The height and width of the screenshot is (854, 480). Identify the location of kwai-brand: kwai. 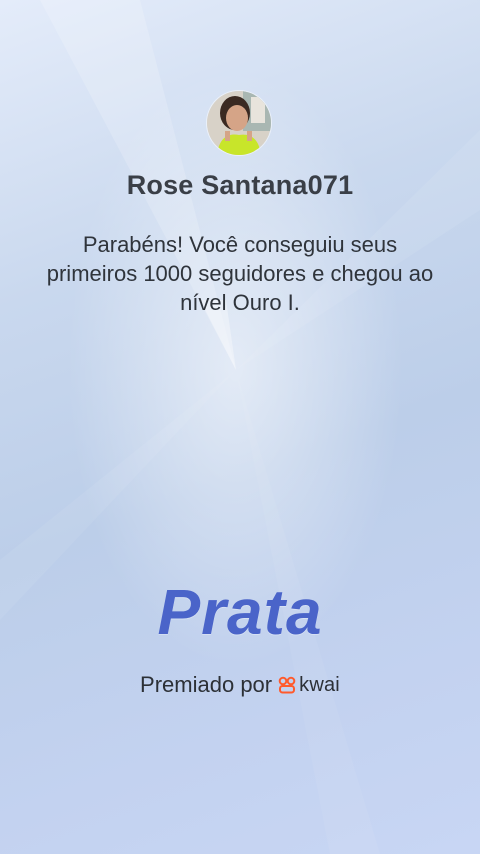
(309, 685).